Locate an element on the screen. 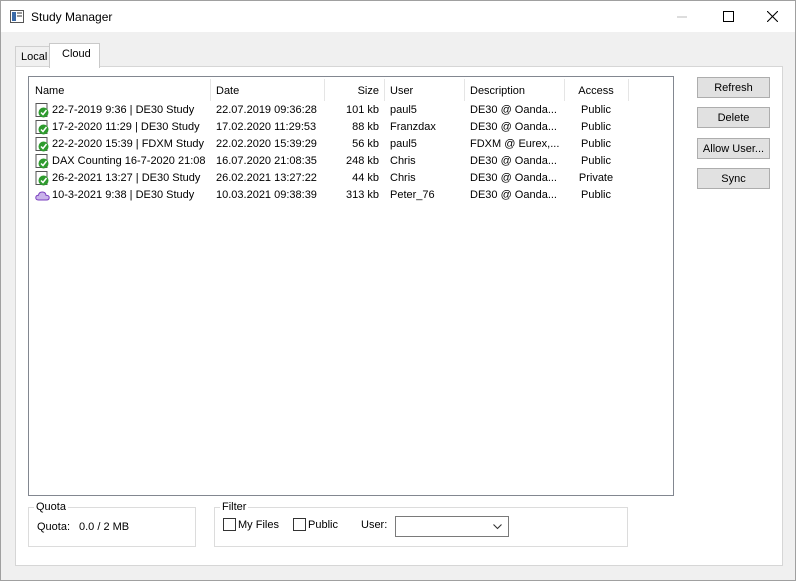  column-header-user: User is located at coordinates (424, 90).